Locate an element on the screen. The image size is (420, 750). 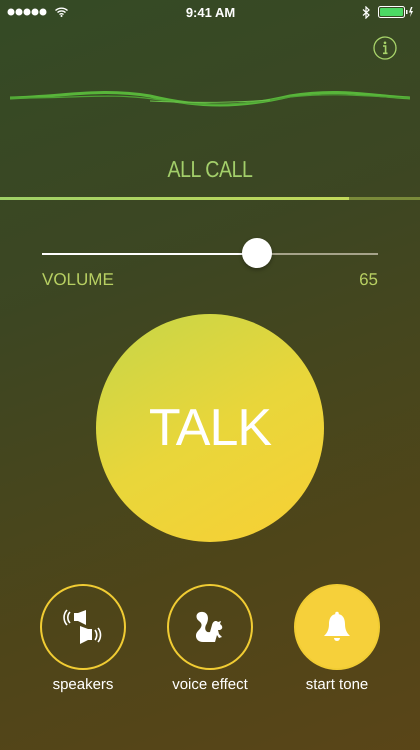
speakers-button is located at coordinates (83, 627).